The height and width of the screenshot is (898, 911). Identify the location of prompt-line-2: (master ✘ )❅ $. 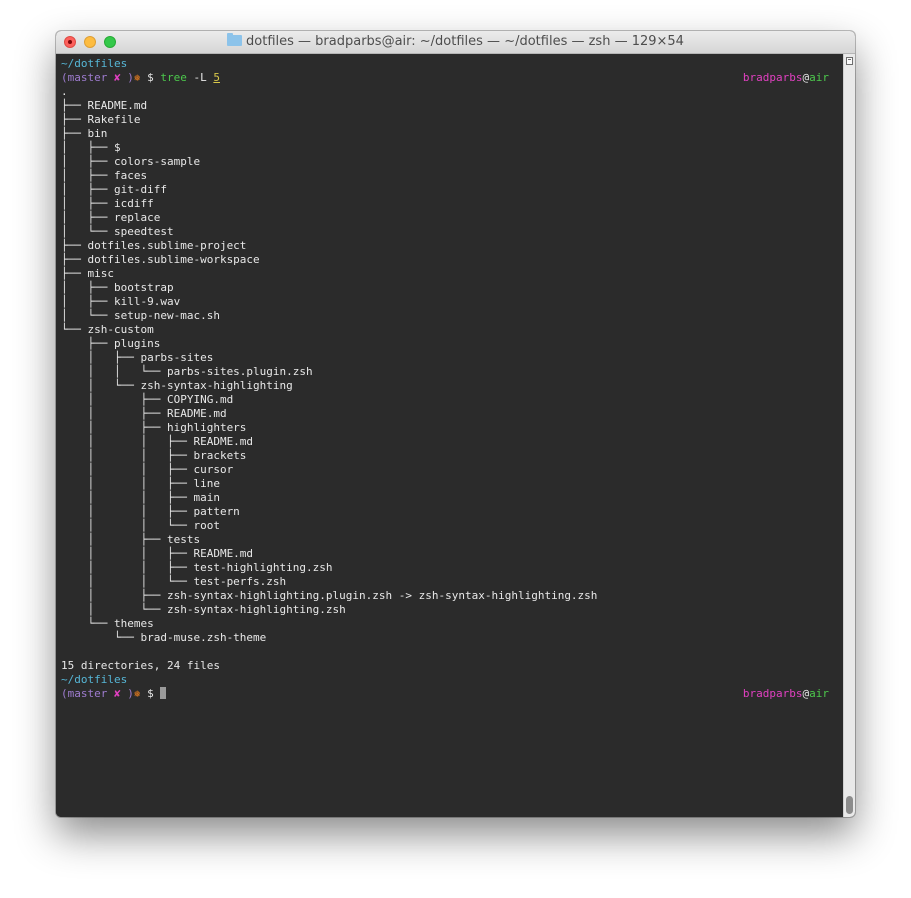
(114, 694).